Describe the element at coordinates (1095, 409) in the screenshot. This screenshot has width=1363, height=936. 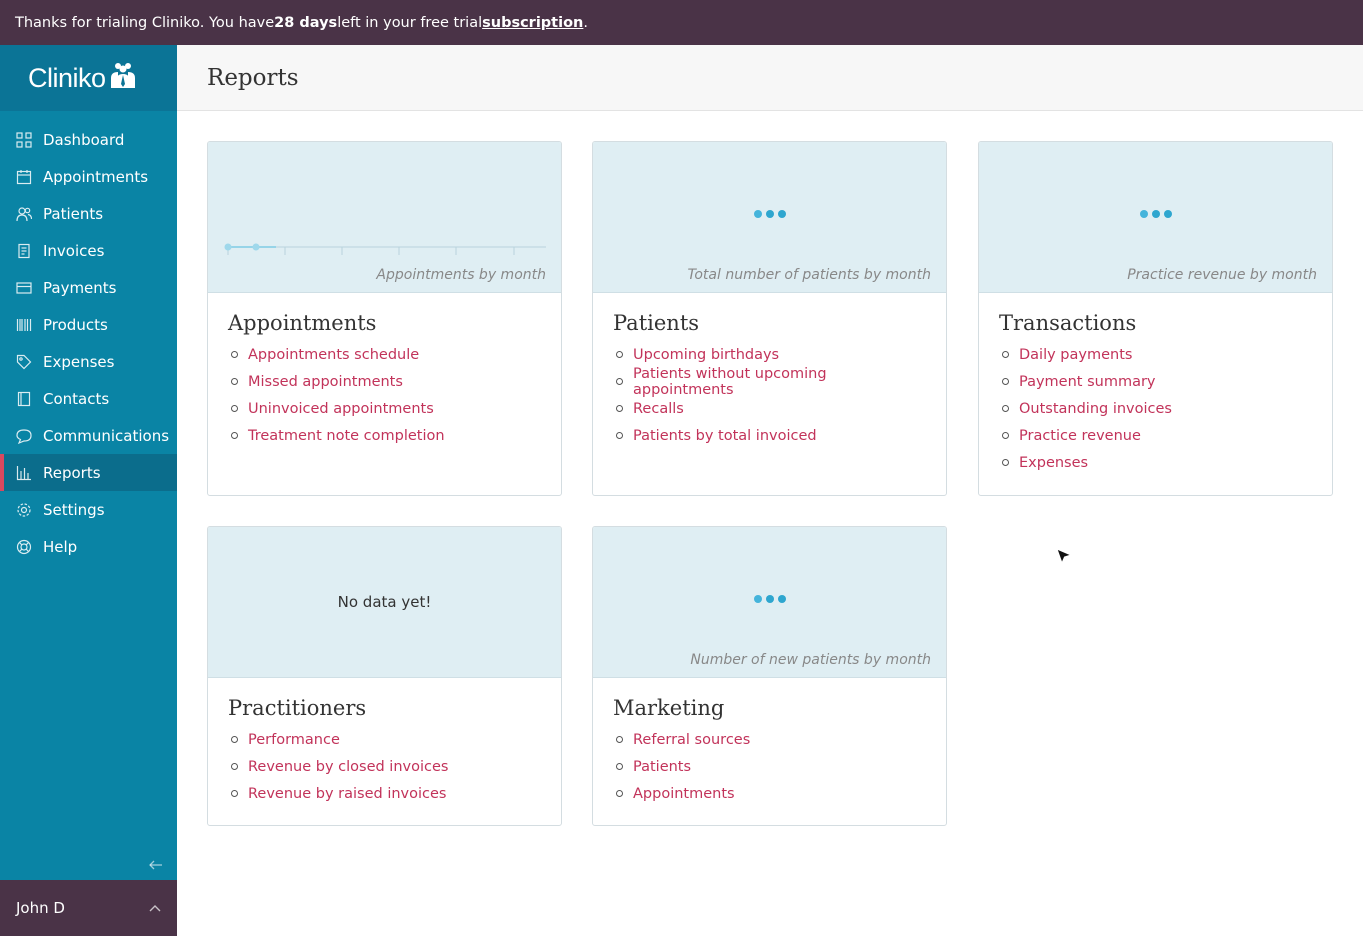
I see `report-link-outstanding-invoices: Outstanding invoices` at that location.